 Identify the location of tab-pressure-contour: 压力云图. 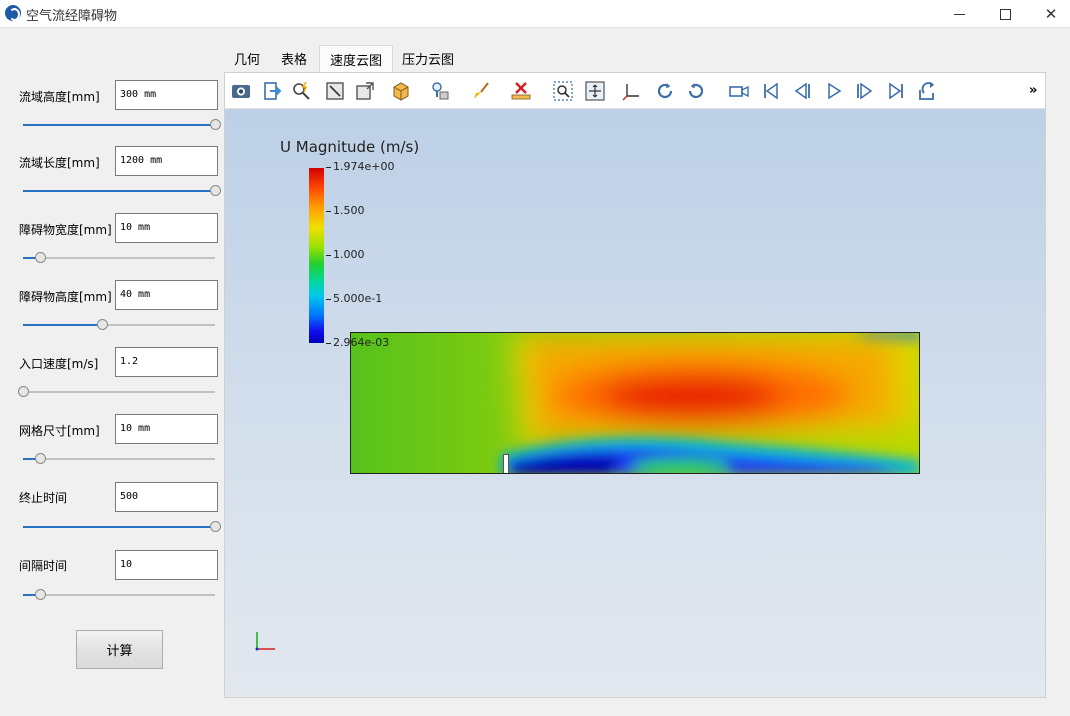
(428, 58).